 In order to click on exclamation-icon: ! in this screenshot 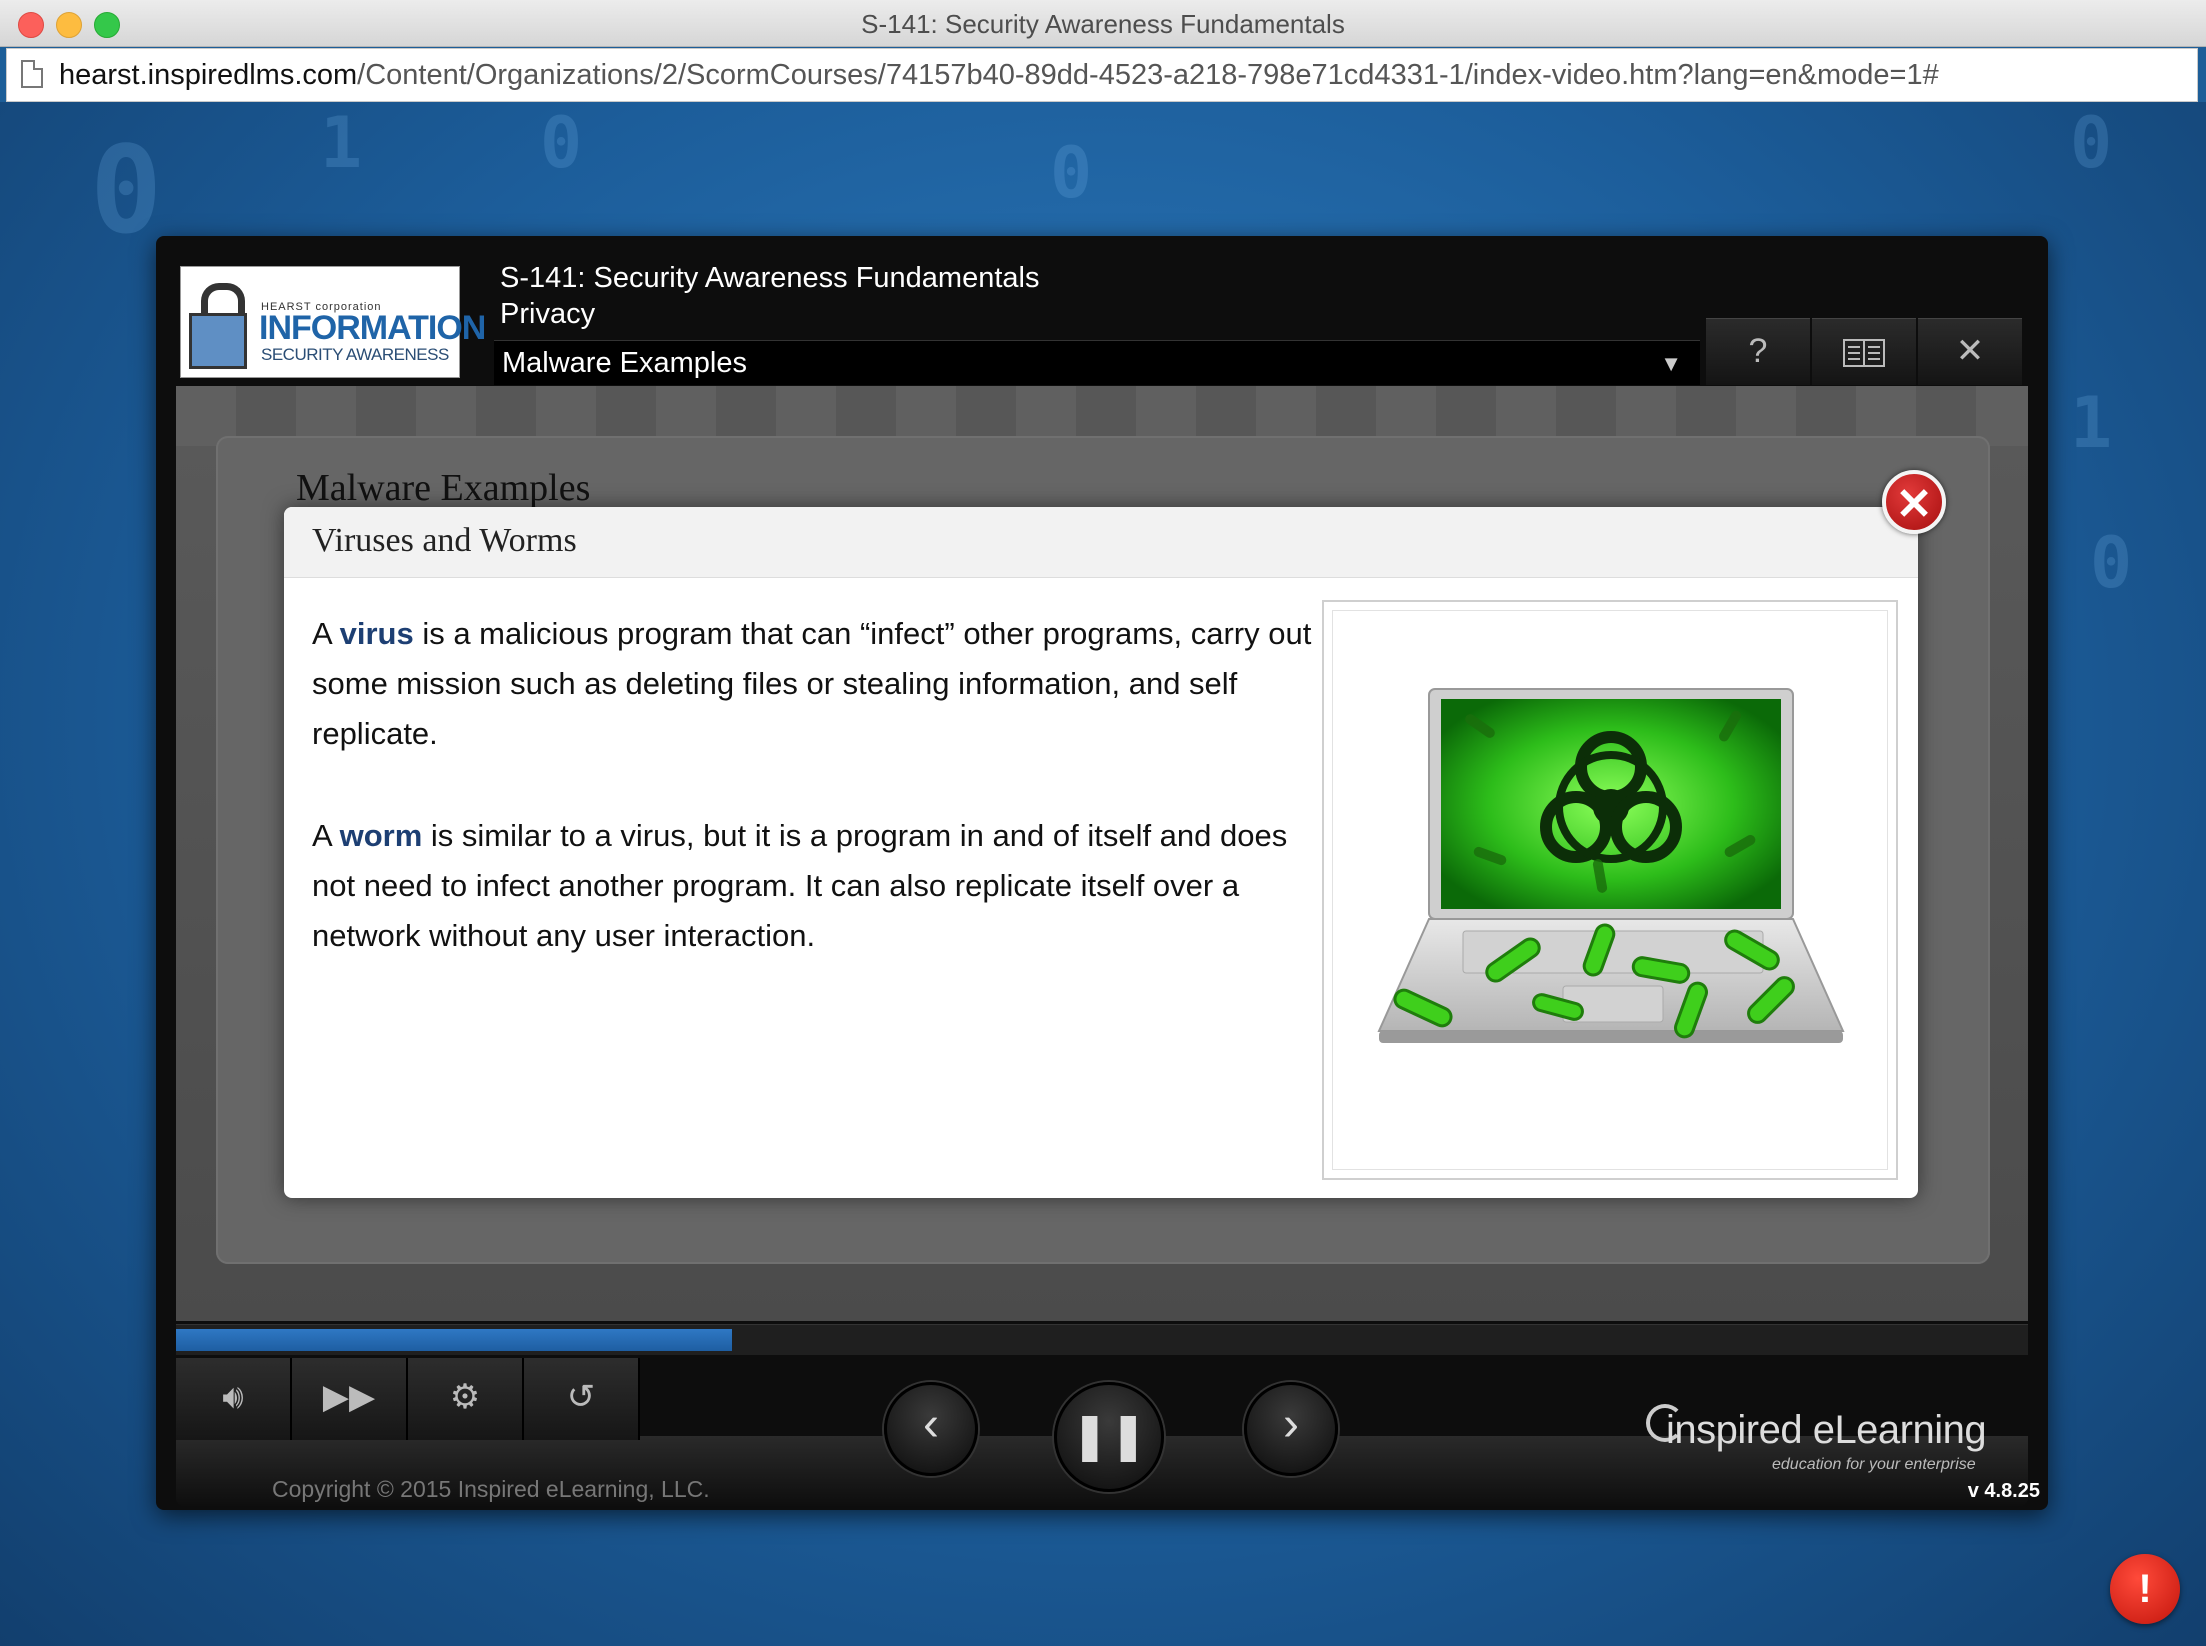, I will do `click(2145, 1589)`.